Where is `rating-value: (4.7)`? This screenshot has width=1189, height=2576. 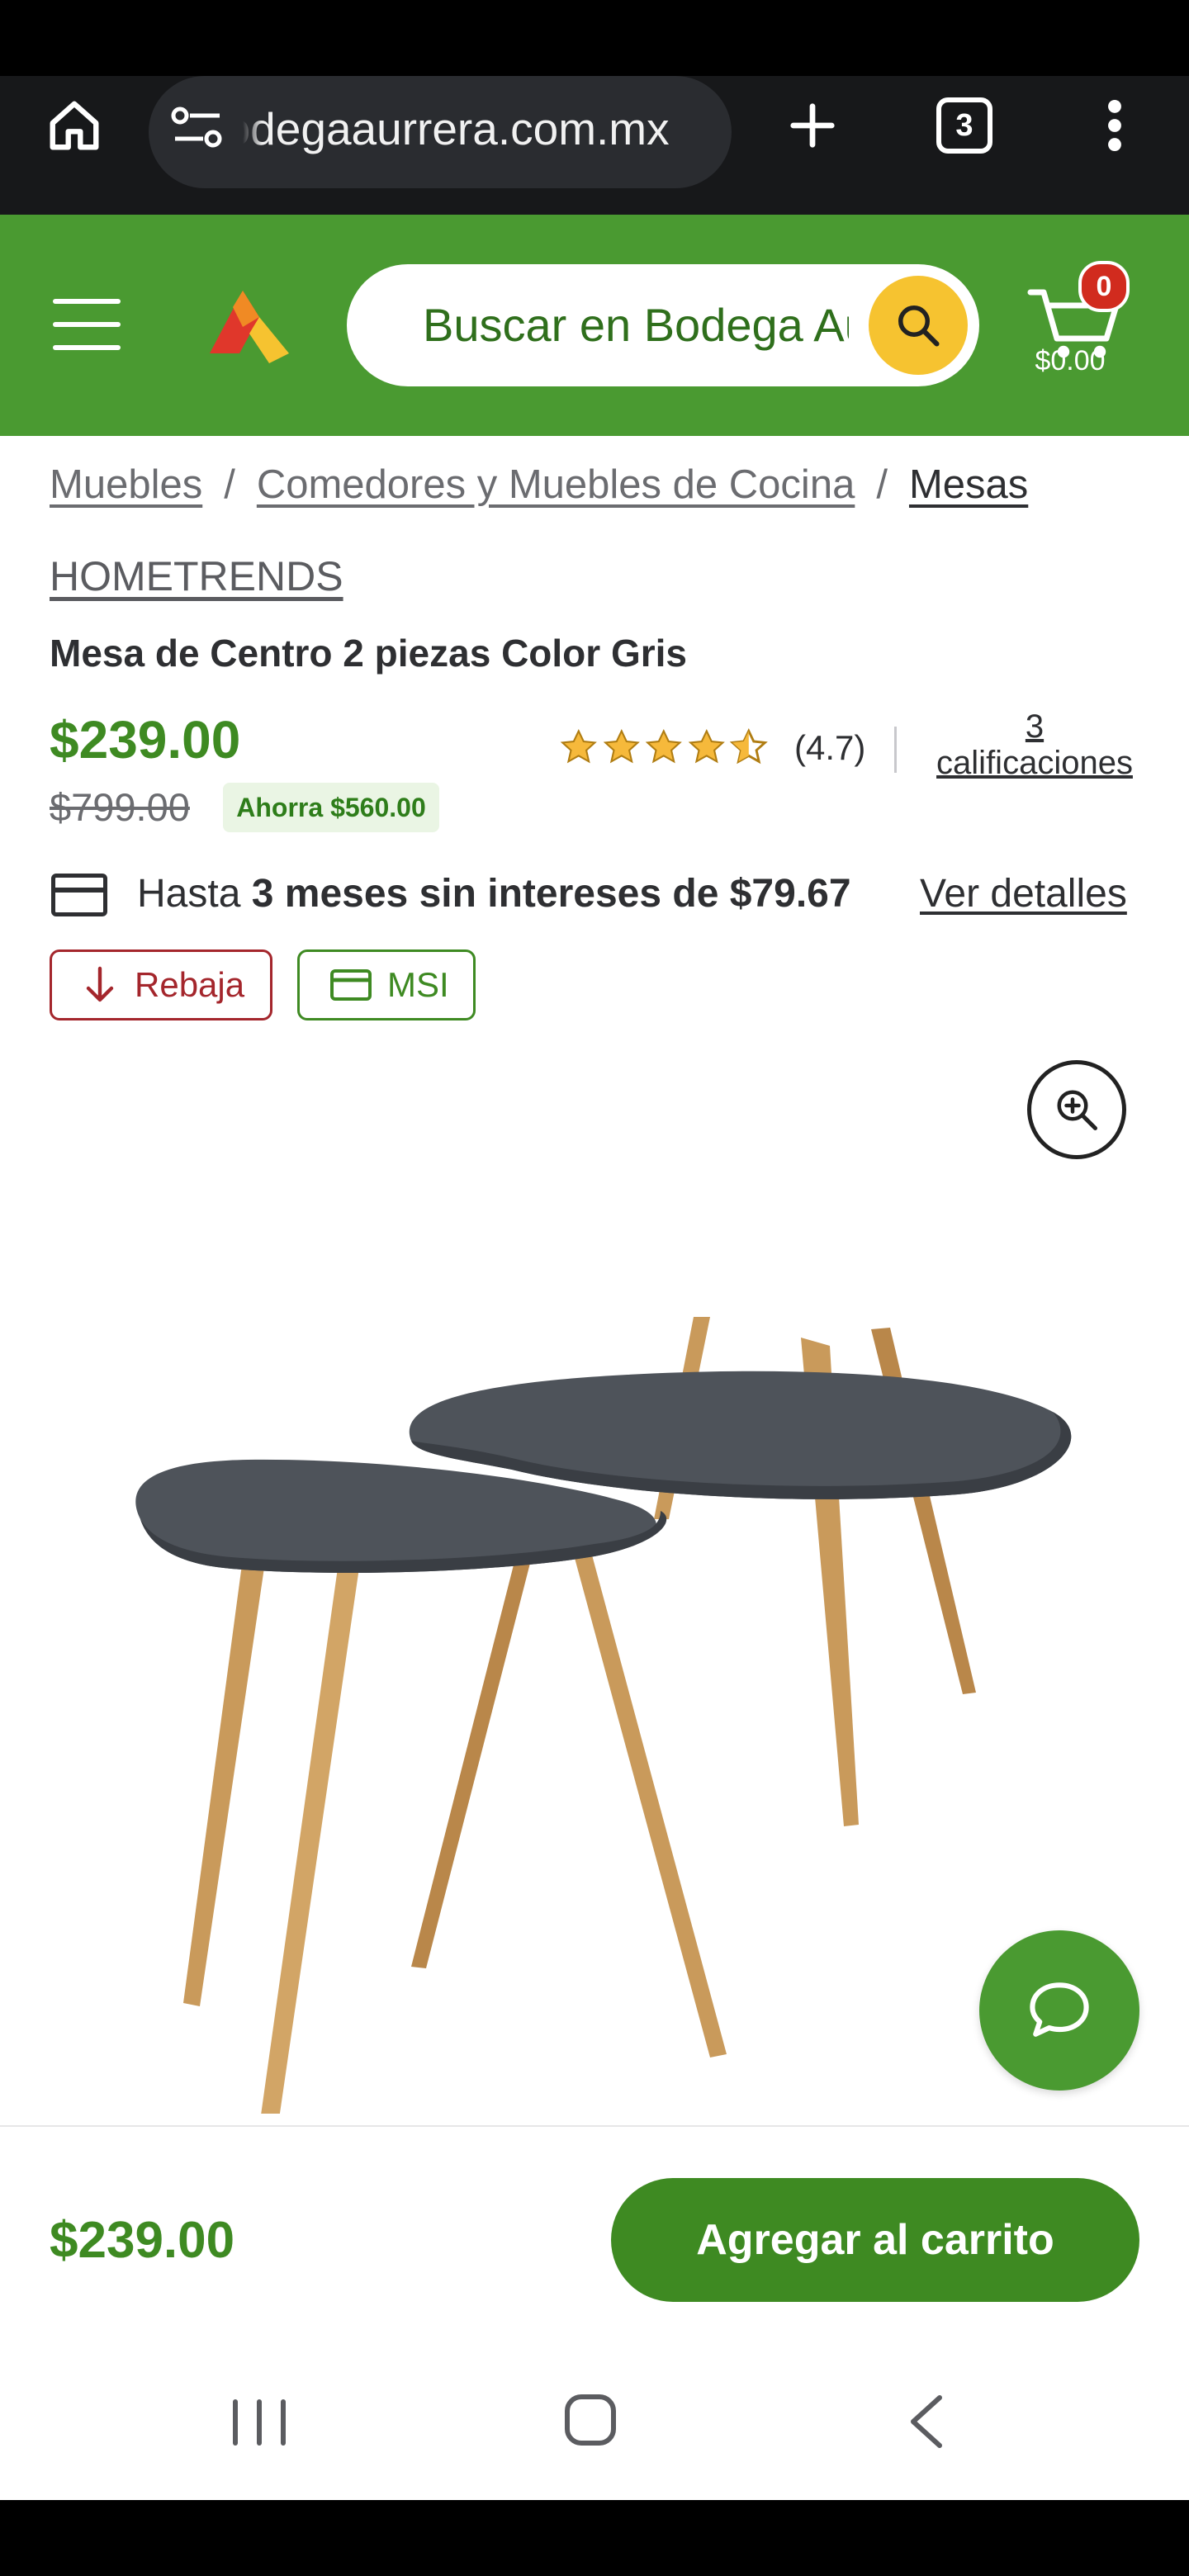
rating-value: (4.7) is located at coordinates (830, 747).